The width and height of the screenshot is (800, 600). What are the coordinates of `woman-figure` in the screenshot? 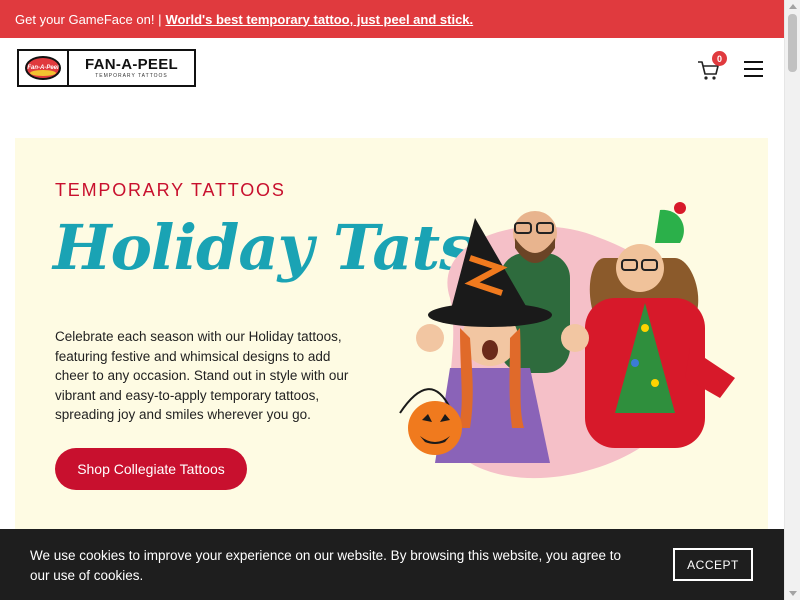 It's located at (660, 325).